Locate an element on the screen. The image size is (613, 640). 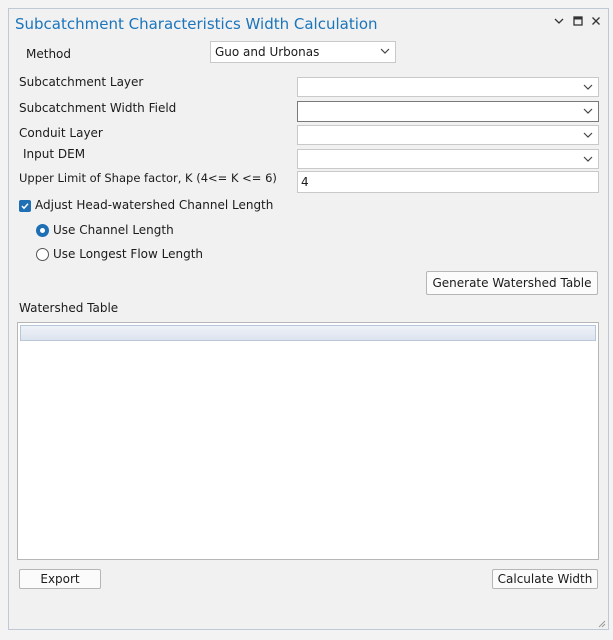
generate-watershed-table-button: Generate Watershed Table is located at coordinates (512, 283).